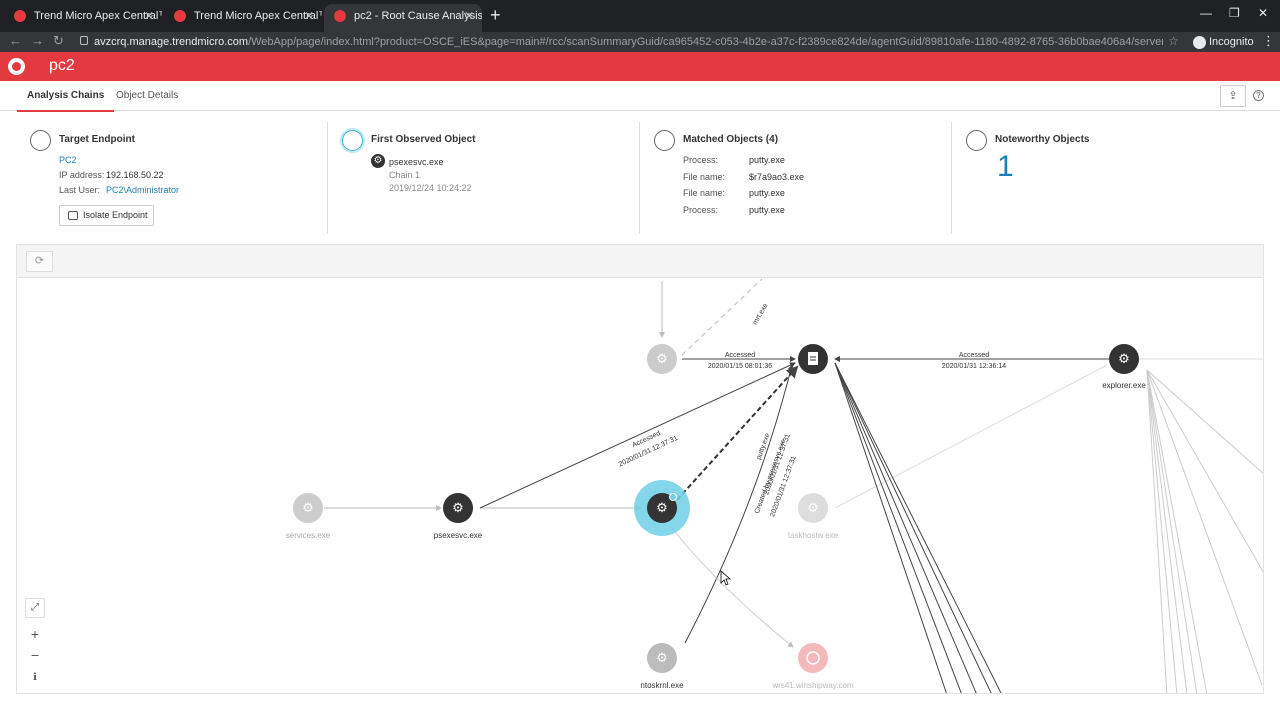 Image resolution: width=1280 pixels, height=720 pixels. What do you see at coordinates (1258, 95) in the screenshot?
I see `help-icon: ?` at bounding box center [1258, 95].